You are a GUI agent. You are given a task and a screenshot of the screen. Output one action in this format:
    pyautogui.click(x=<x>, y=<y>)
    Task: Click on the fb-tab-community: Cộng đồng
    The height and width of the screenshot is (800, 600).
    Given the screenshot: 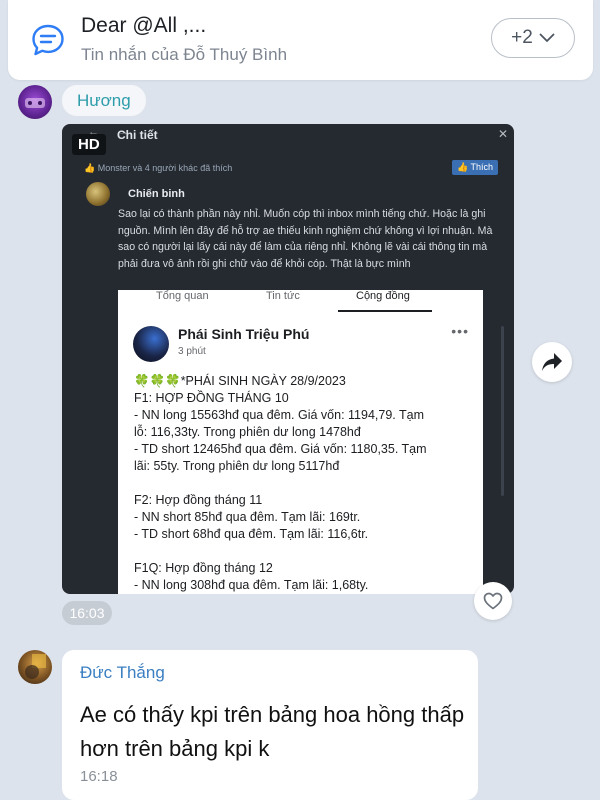 What is the action you would take?
    pyautogui.click(x=383, y=296)
    